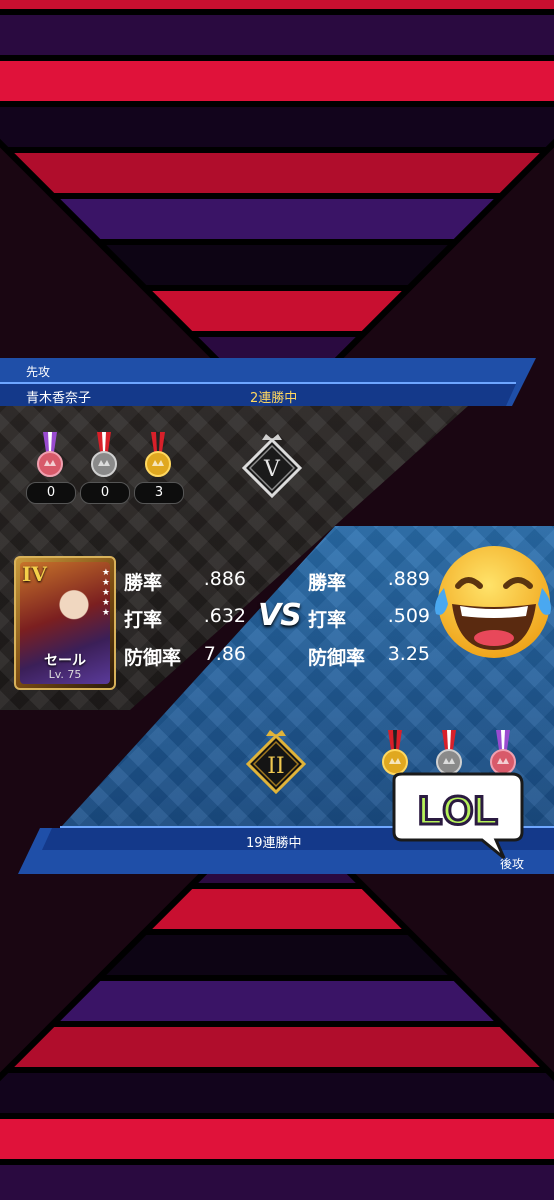 The image size is (554, 1200). Describe the element at coordinates (50, 454) in the screenshot. I see `purple-medal-icon` at that location.